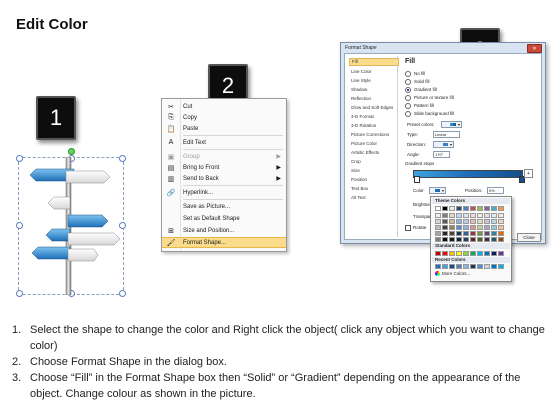 The width and height of the screenshot is (560, 420). What do you see at coordinates (417, 81) in the screenshot?
I see `radio-solid-fill: Solid fill` at bounding box center [417, 81].